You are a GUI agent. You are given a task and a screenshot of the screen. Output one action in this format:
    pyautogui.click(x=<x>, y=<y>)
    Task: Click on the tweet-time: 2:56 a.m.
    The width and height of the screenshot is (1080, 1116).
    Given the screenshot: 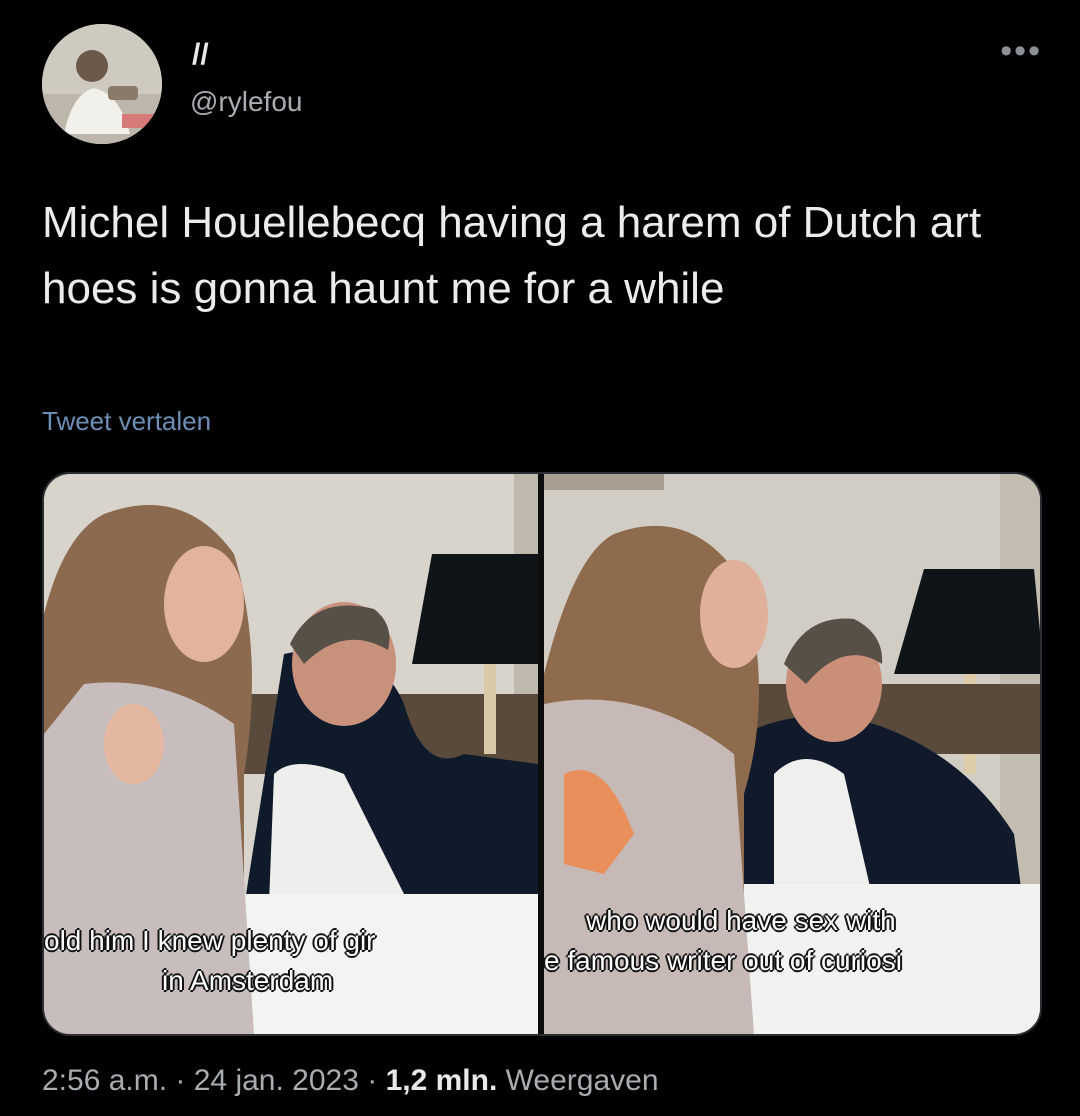 What is the action you would take?
    pyautogui.click(x=104, y=1080)
    